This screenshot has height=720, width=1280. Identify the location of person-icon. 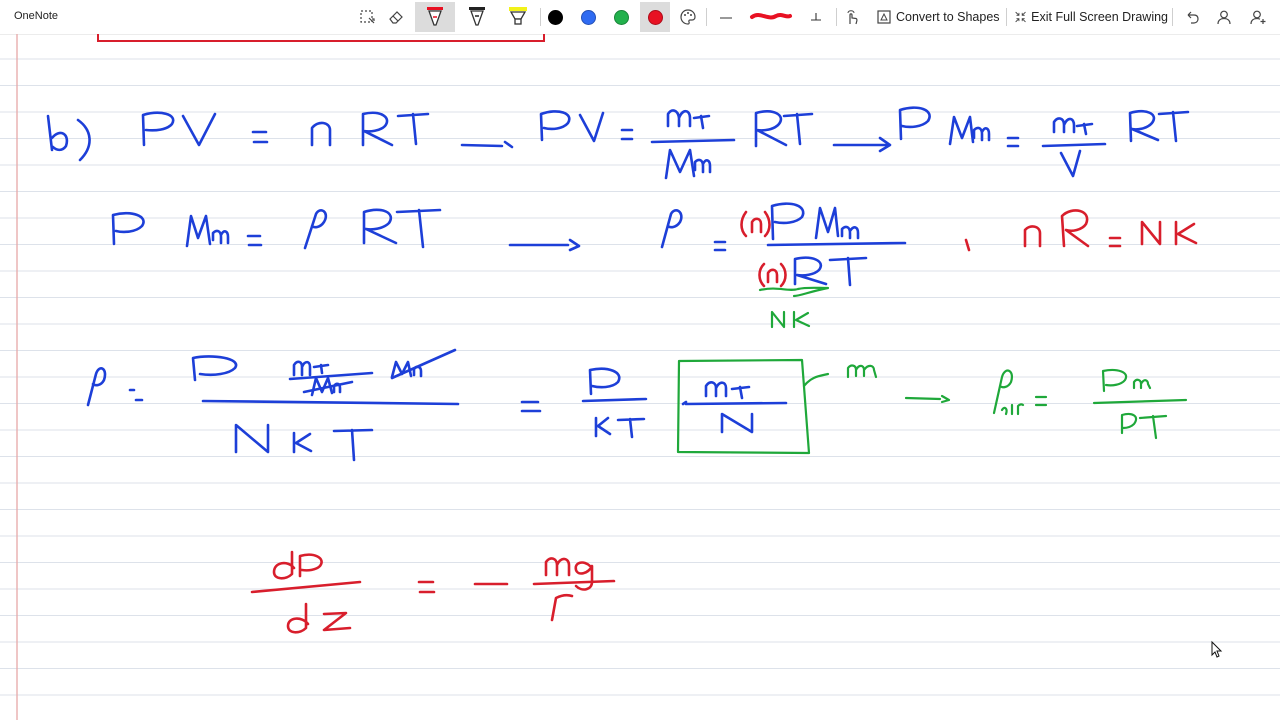
(1224, 17).